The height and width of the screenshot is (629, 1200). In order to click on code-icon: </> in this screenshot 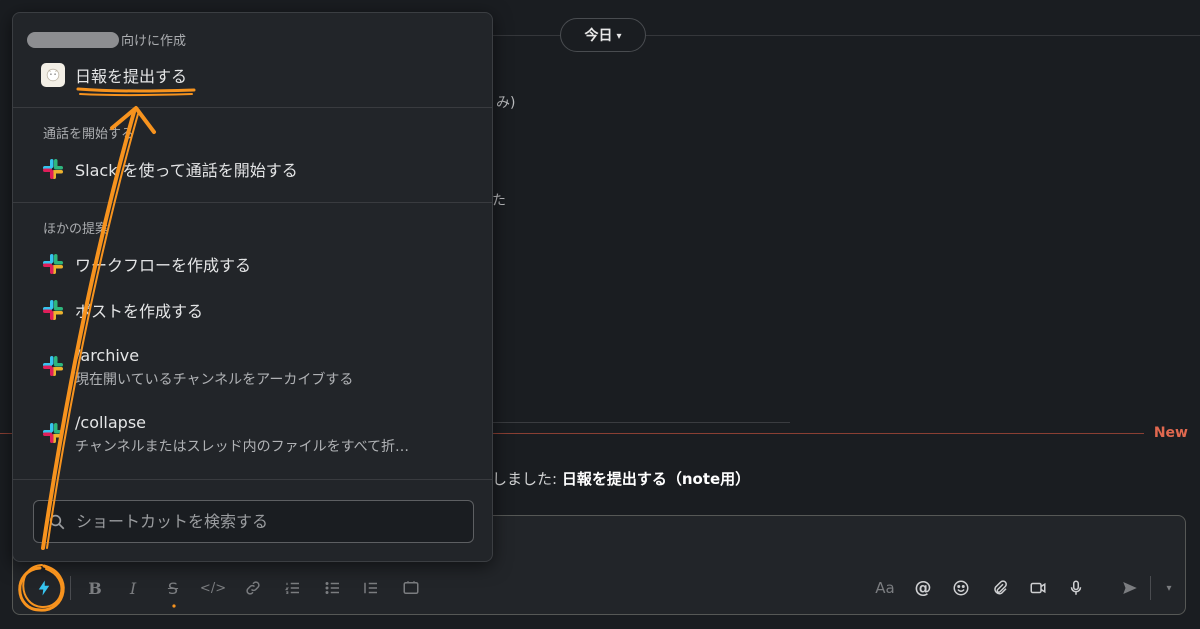, I will do `click(213, 588)`.